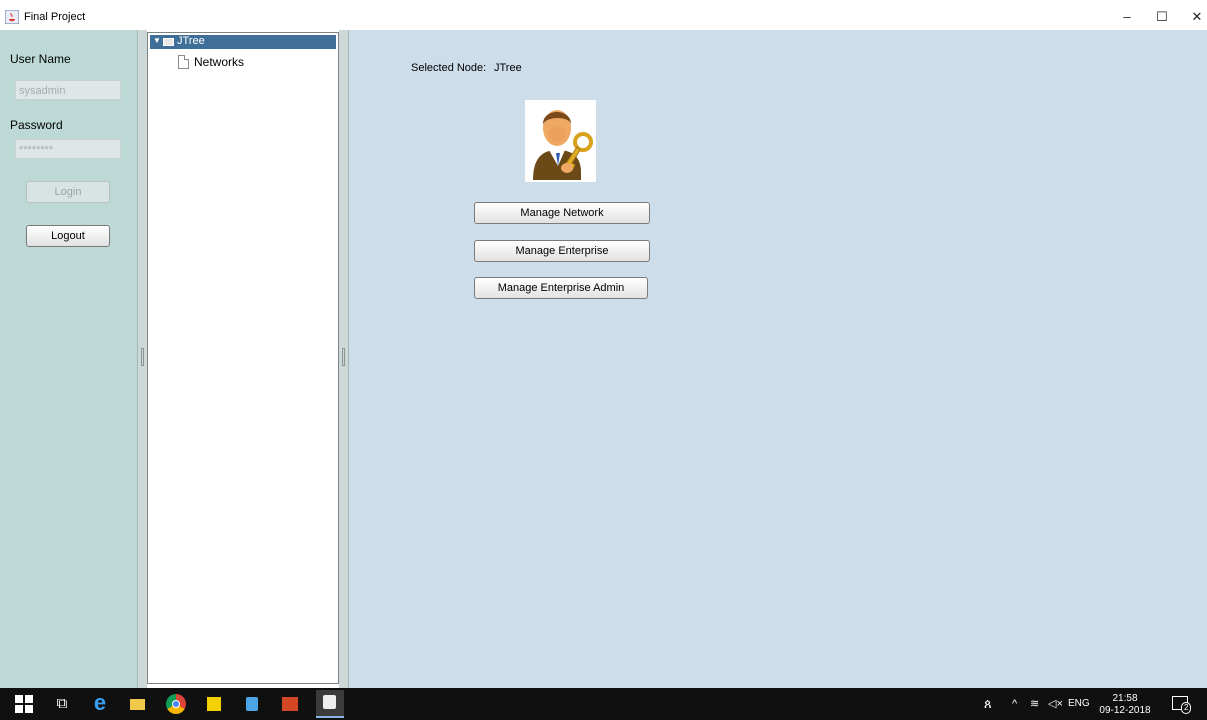  Describe the element at coordinates (330, 704) in the screenshot. I see `java-icon` at that location.